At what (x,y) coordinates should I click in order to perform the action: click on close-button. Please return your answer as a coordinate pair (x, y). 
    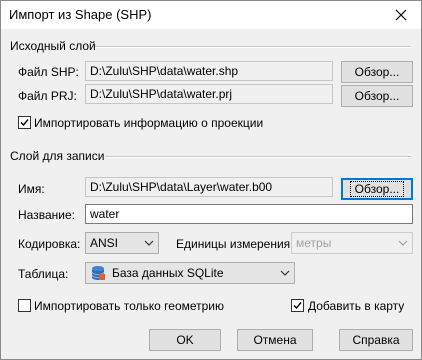
    Looking at the image, I should click on (401, 15).